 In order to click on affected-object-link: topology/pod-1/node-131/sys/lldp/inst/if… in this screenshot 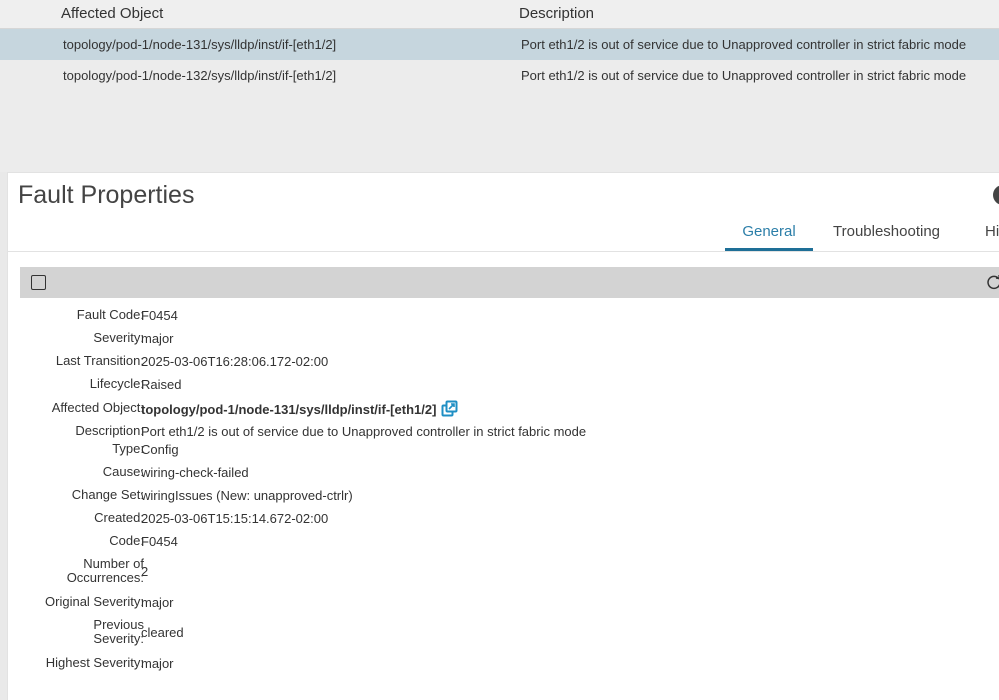, I will do `click(288, 409)`.